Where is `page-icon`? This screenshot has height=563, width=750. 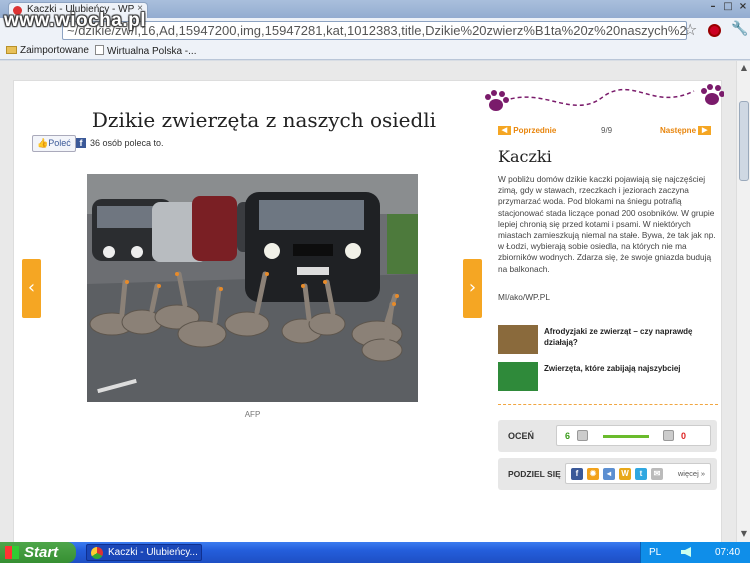
page-icon is located at coordinates (99, 50).